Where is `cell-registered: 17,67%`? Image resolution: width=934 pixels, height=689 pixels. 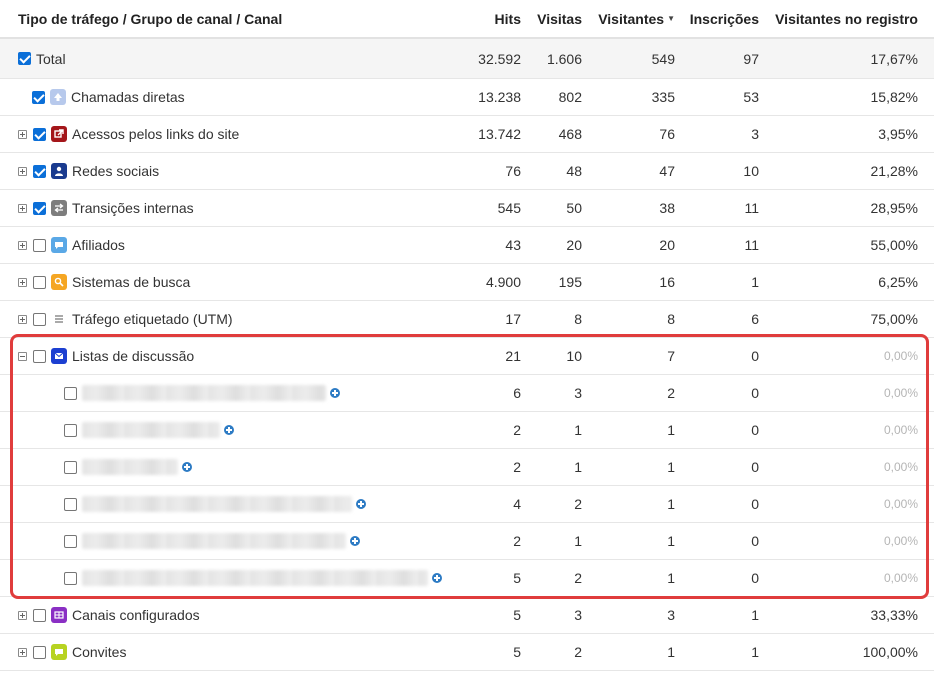 cell-registered: 17,67% is located at coordinates (894, 58).